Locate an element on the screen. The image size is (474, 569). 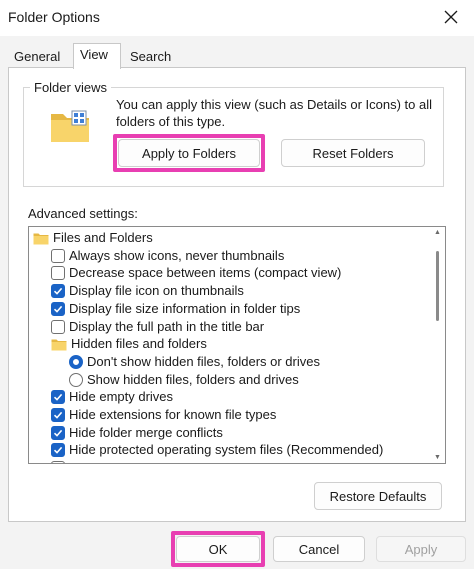
setting-row: Hide folder merge conflicts is located at coordinates (137, 433).